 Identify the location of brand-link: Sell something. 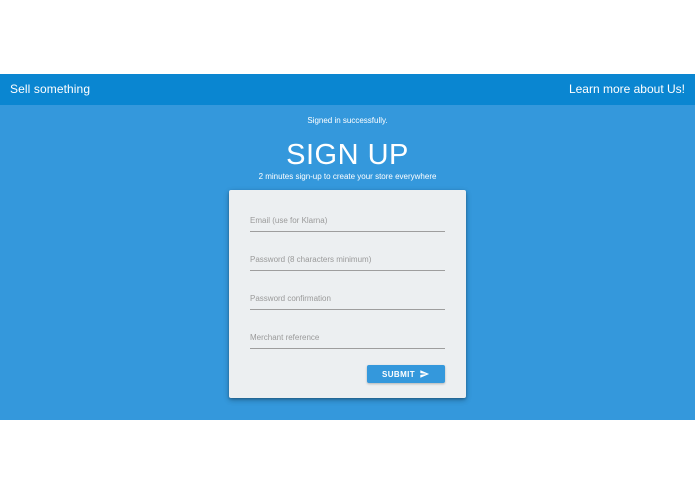
(50, 89).